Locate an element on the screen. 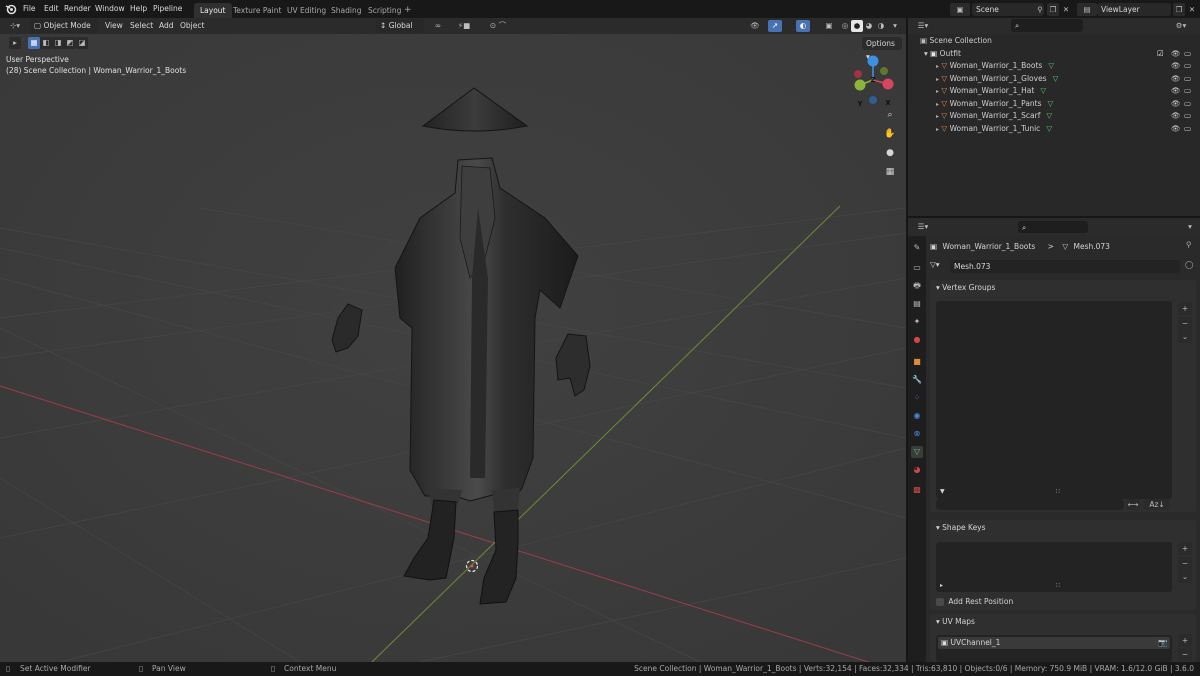  snap-icon: ⚡■ is located at coordinates (464, 26).